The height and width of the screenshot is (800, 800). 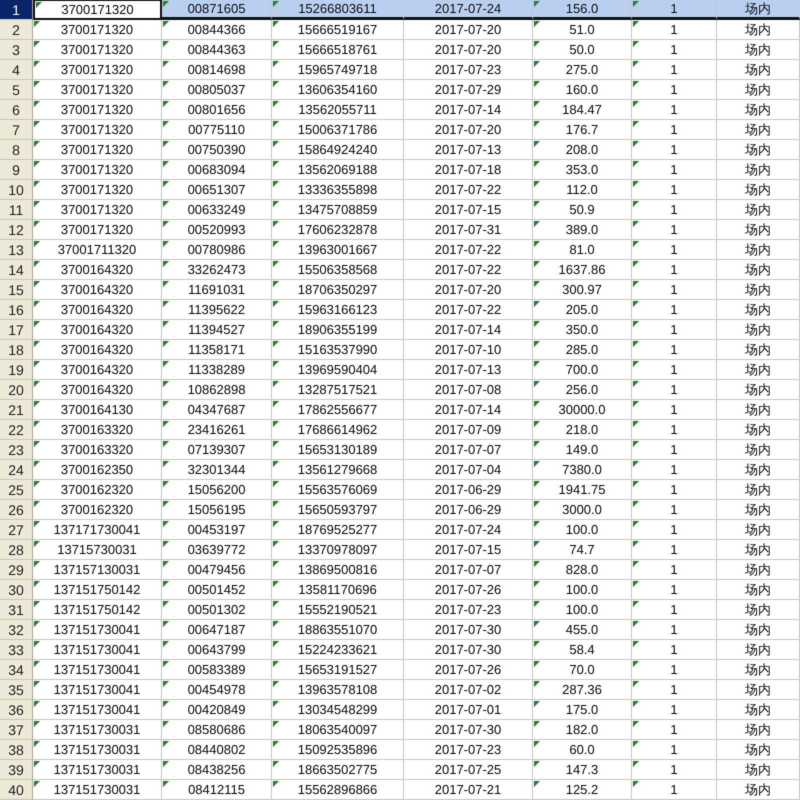 What do you see at coordinates (16, 550) in the screenshot?
I see `row-header: 28` at bounding box center [16, 550].